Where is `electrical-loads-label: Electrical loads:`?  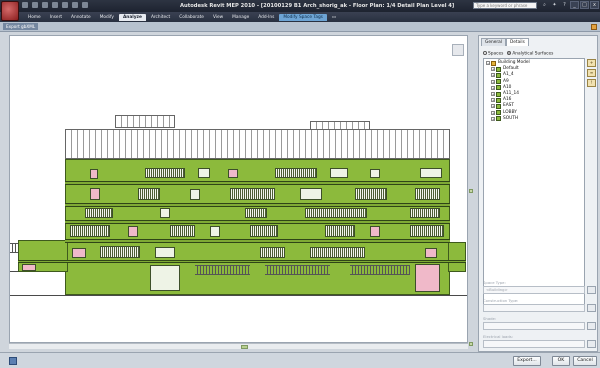 electrical-loads-label: Electrical loads: is located at coordinates (498, 336).